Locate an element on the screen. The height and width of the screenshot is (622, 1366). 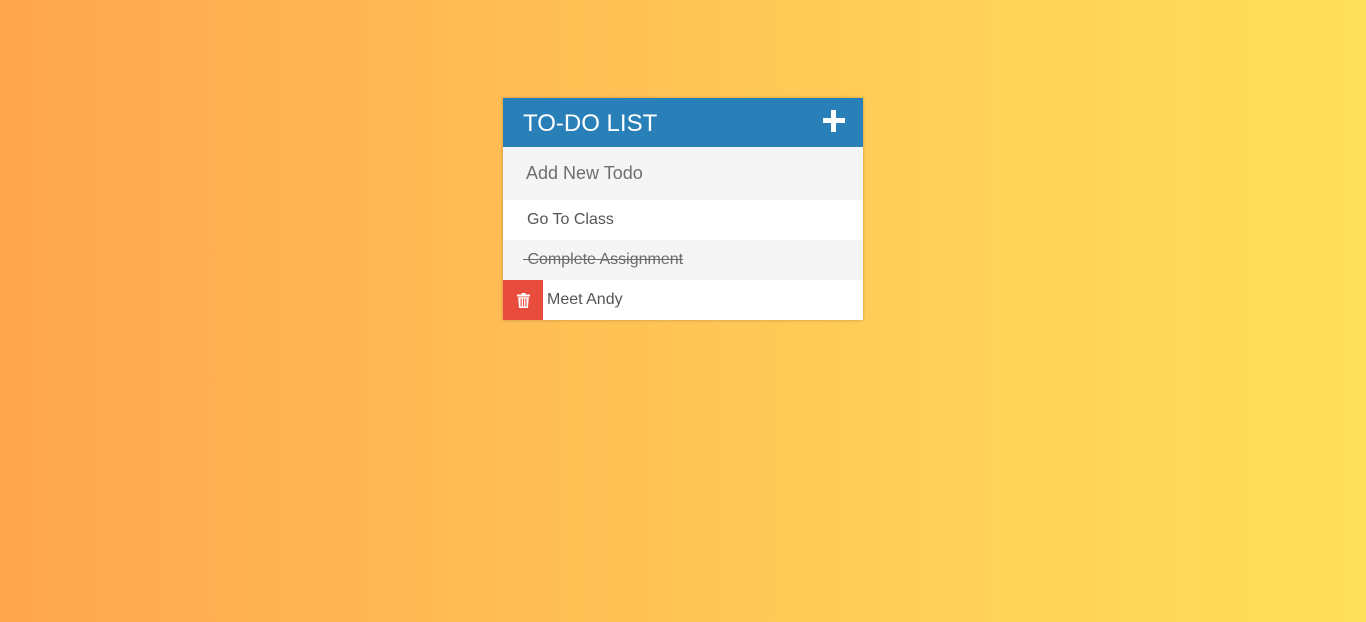
new-todo-input is located at coordinates (683, 173).